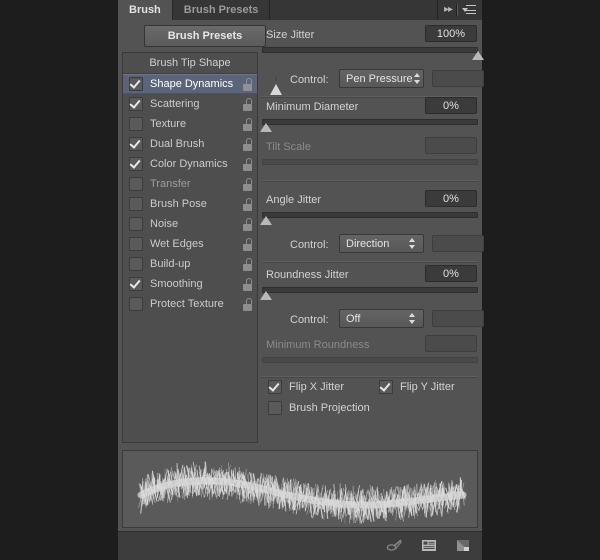 This screenshot has width=600, height=560. I want to click on size-control-value: Pen Pressure, so click(379, 78).